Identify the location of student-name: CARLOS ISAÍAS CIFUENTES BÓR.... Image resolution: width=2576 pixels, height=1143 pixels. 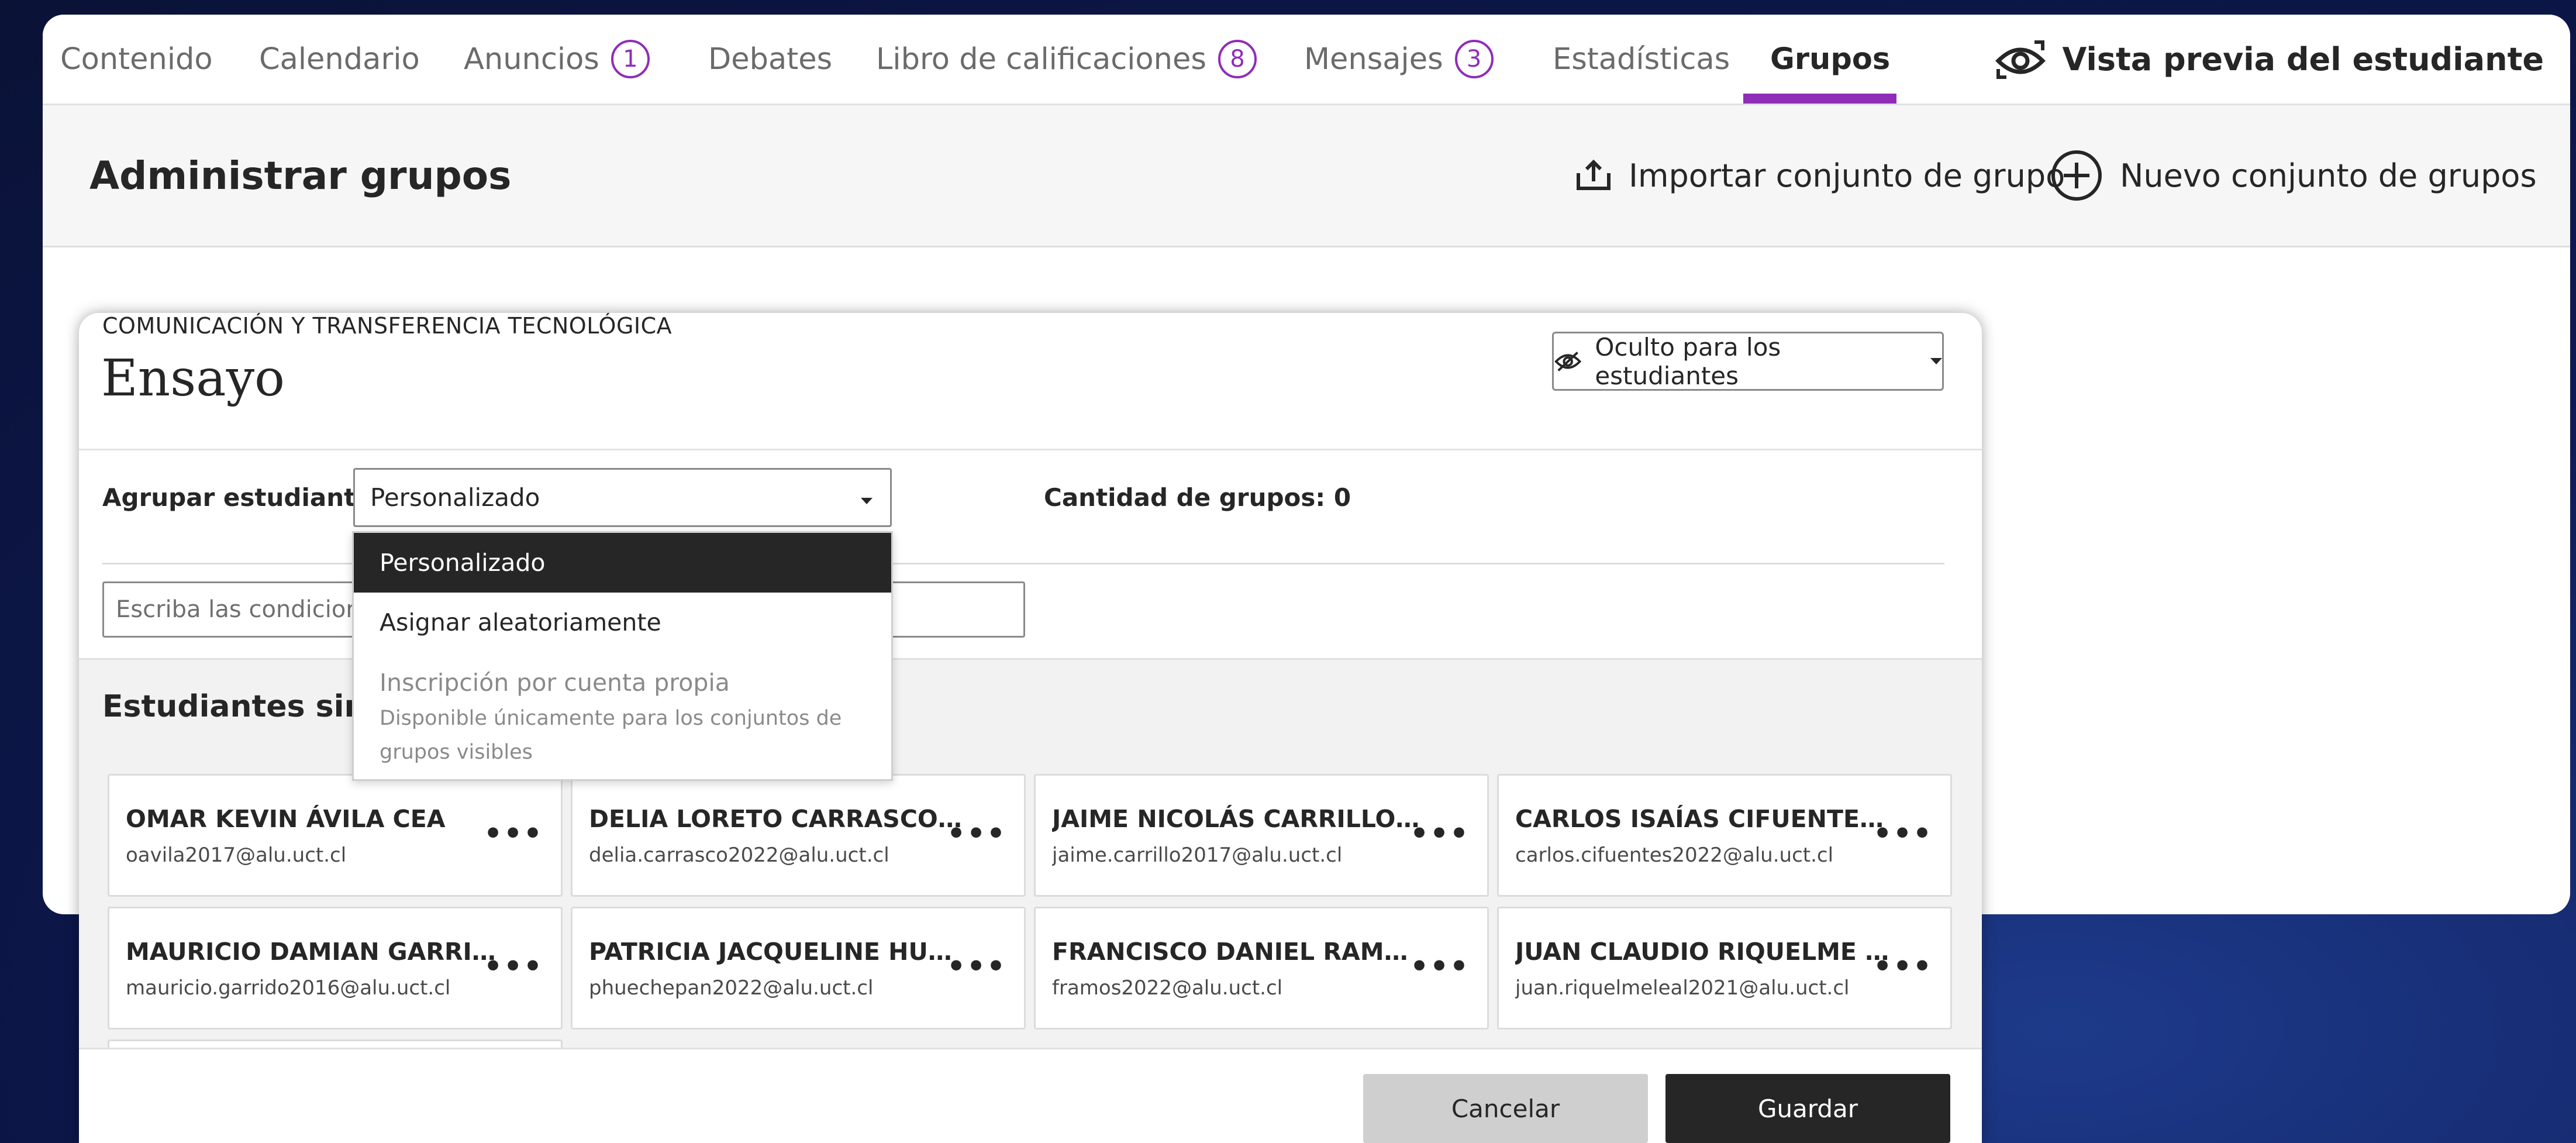
(1702, 819).